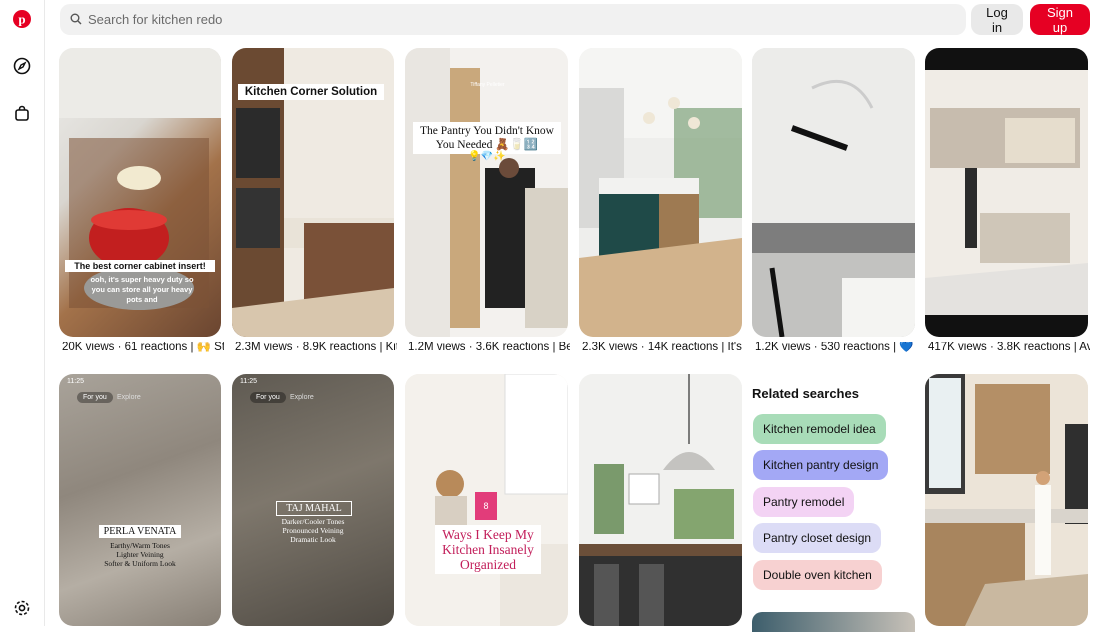 Image resolution: width=1100 pixels, height=632 pixels. Describe the element at coordinates (660, 500) in the screenshot. I see `pin-pendant-kitchen` at that location.